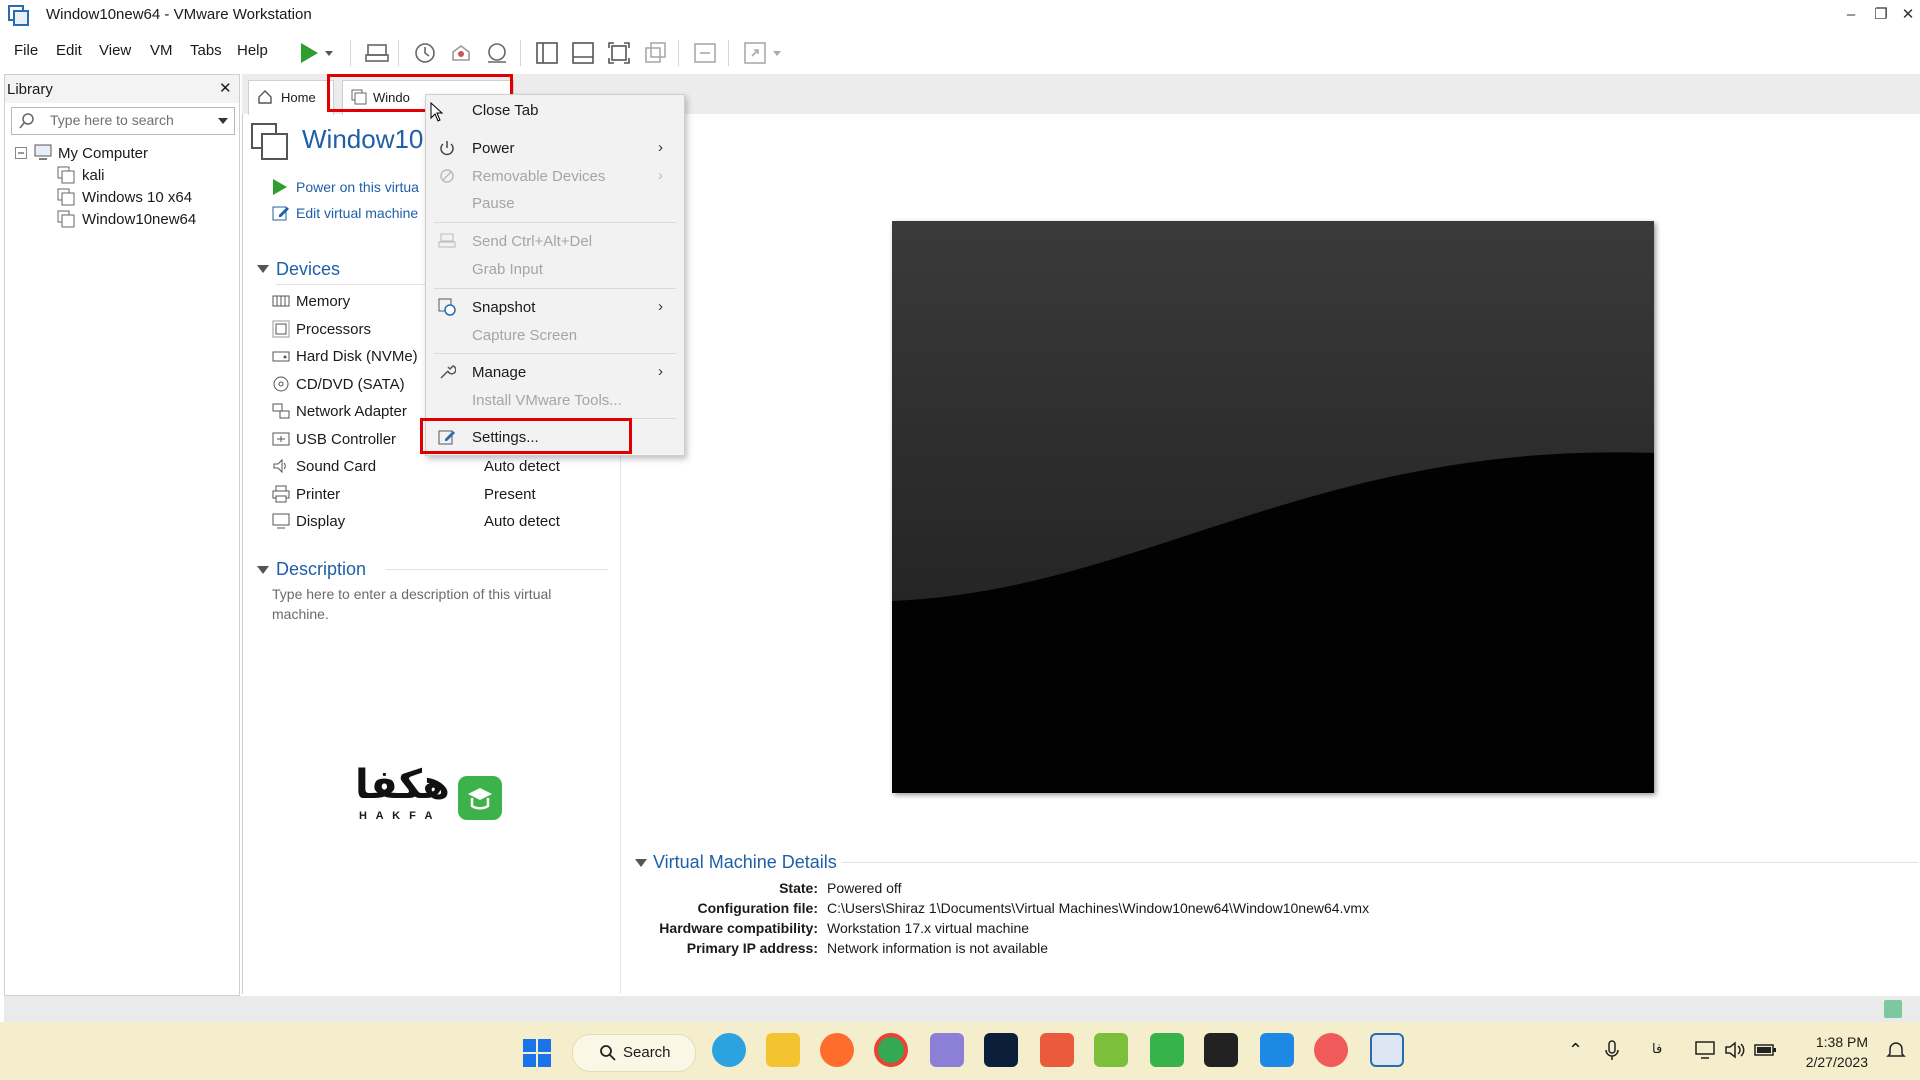  Describe the element at coordinates (281, 439) in the screenshot. I see `usb-controller-icon` at that location.